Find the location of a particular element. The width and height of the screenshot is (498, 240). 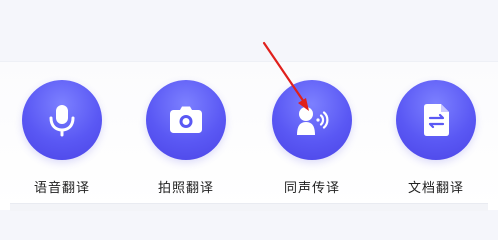

photo-translation-button is located at coordinates (186, 120).